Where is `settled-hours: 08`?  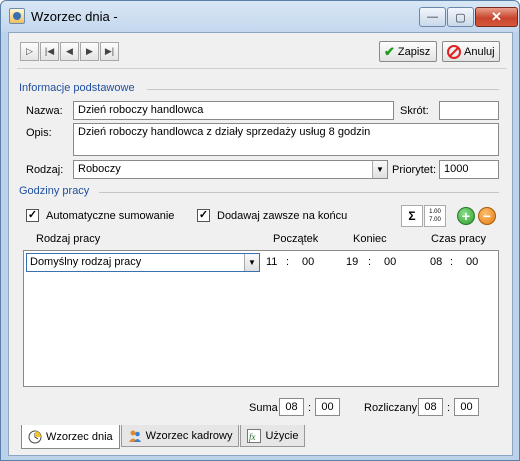 settled-hours: 08 is located at coordinates (430, 407).